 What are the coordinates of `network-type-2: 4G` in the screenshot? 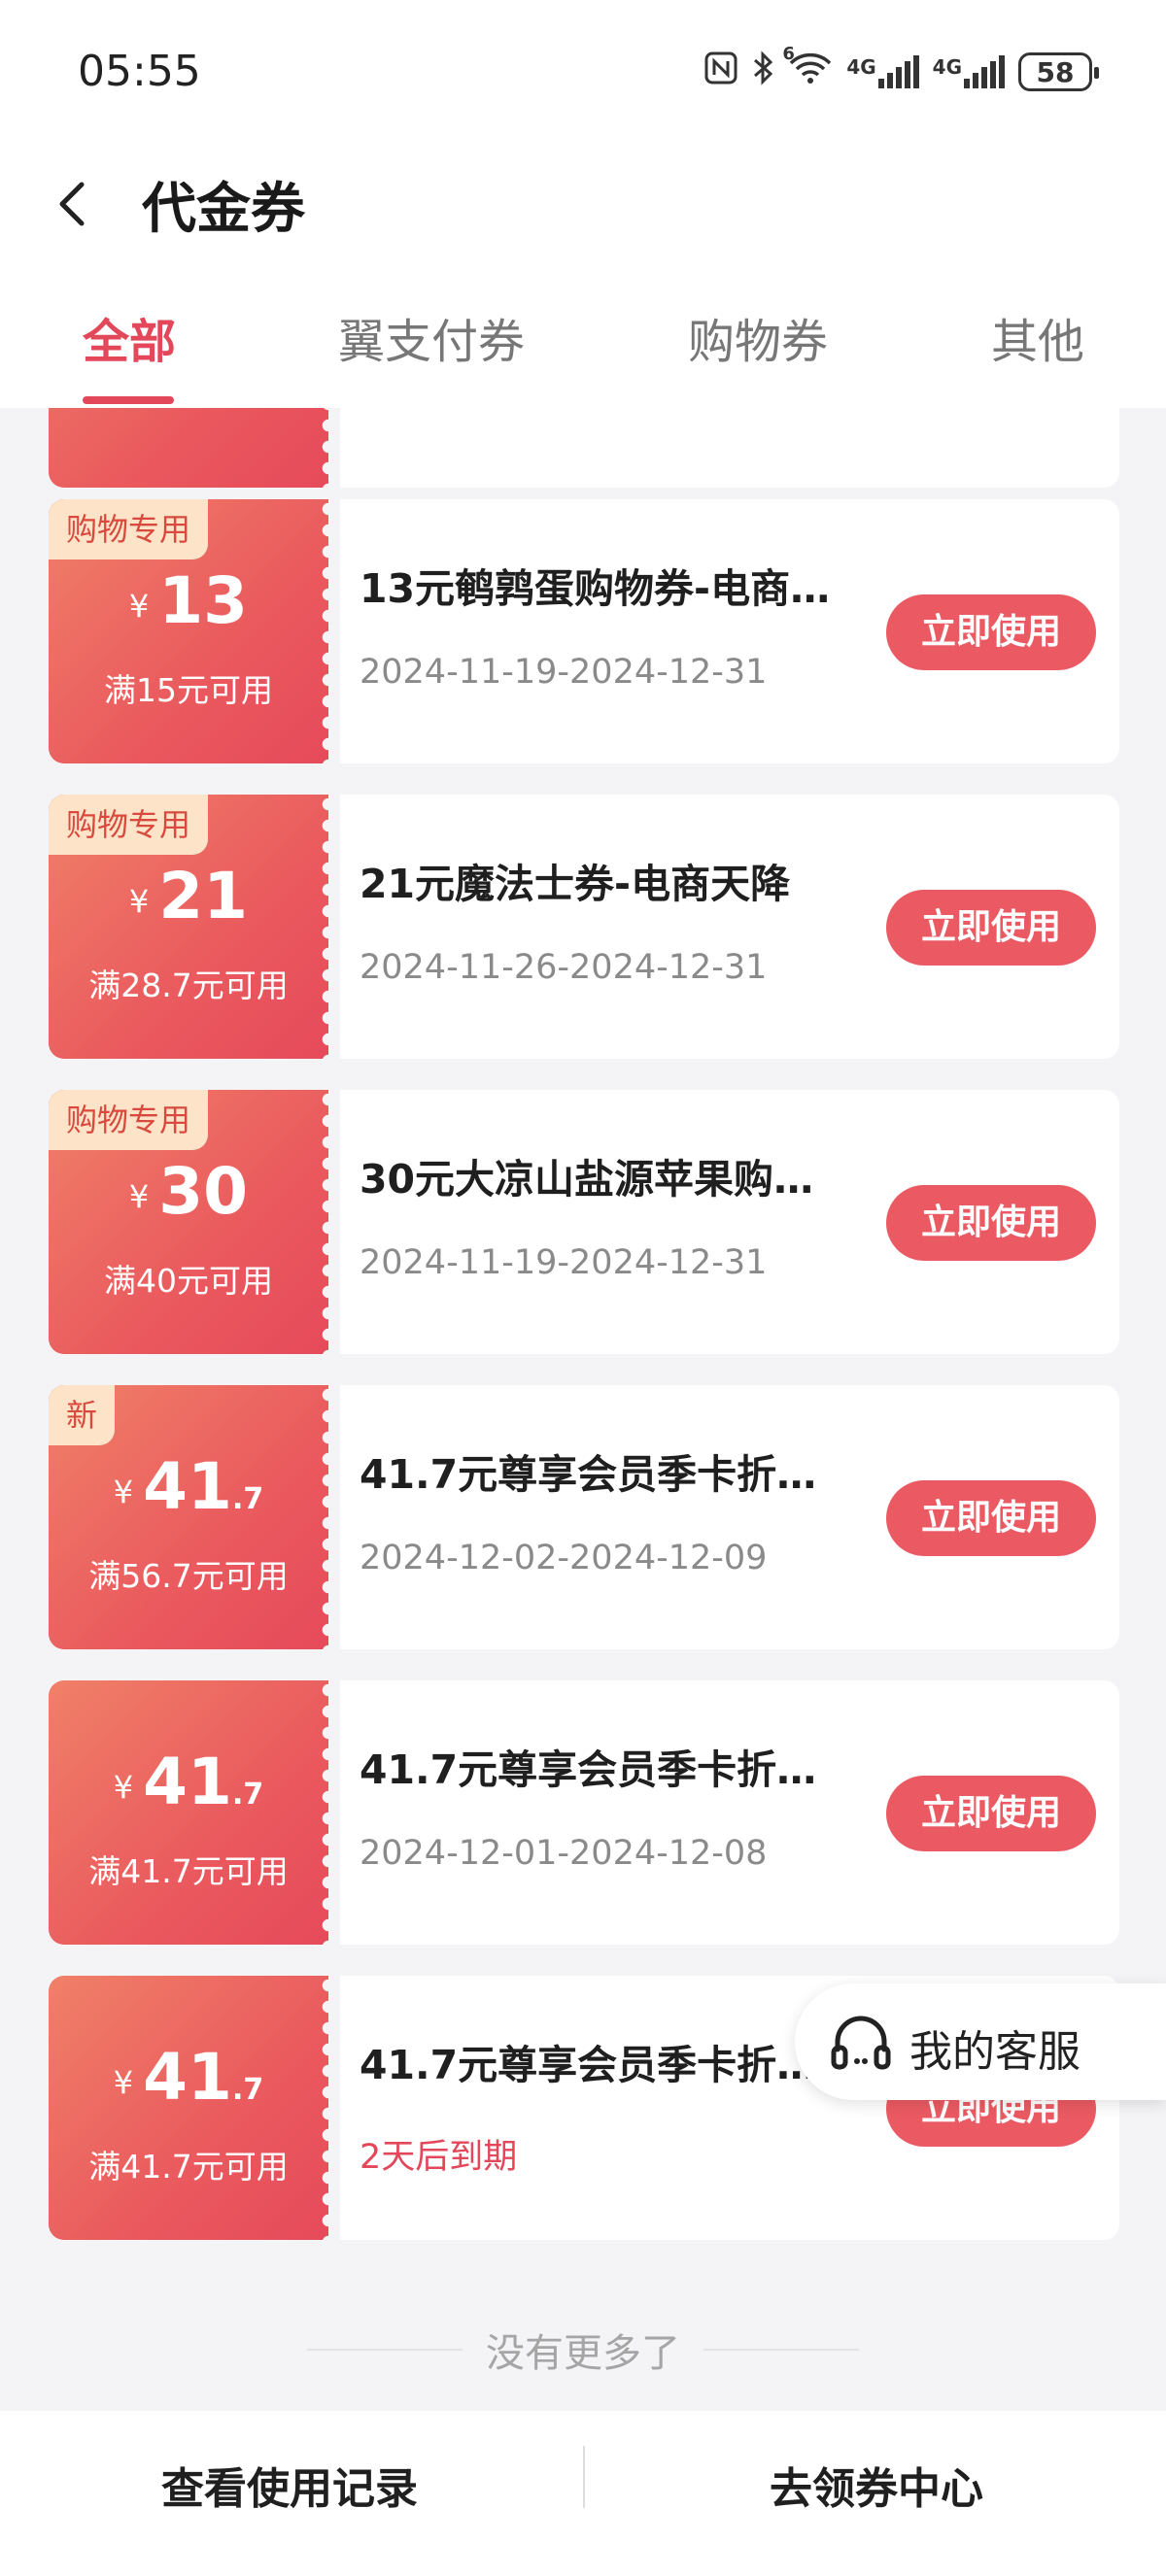 It's located at (947, 67).